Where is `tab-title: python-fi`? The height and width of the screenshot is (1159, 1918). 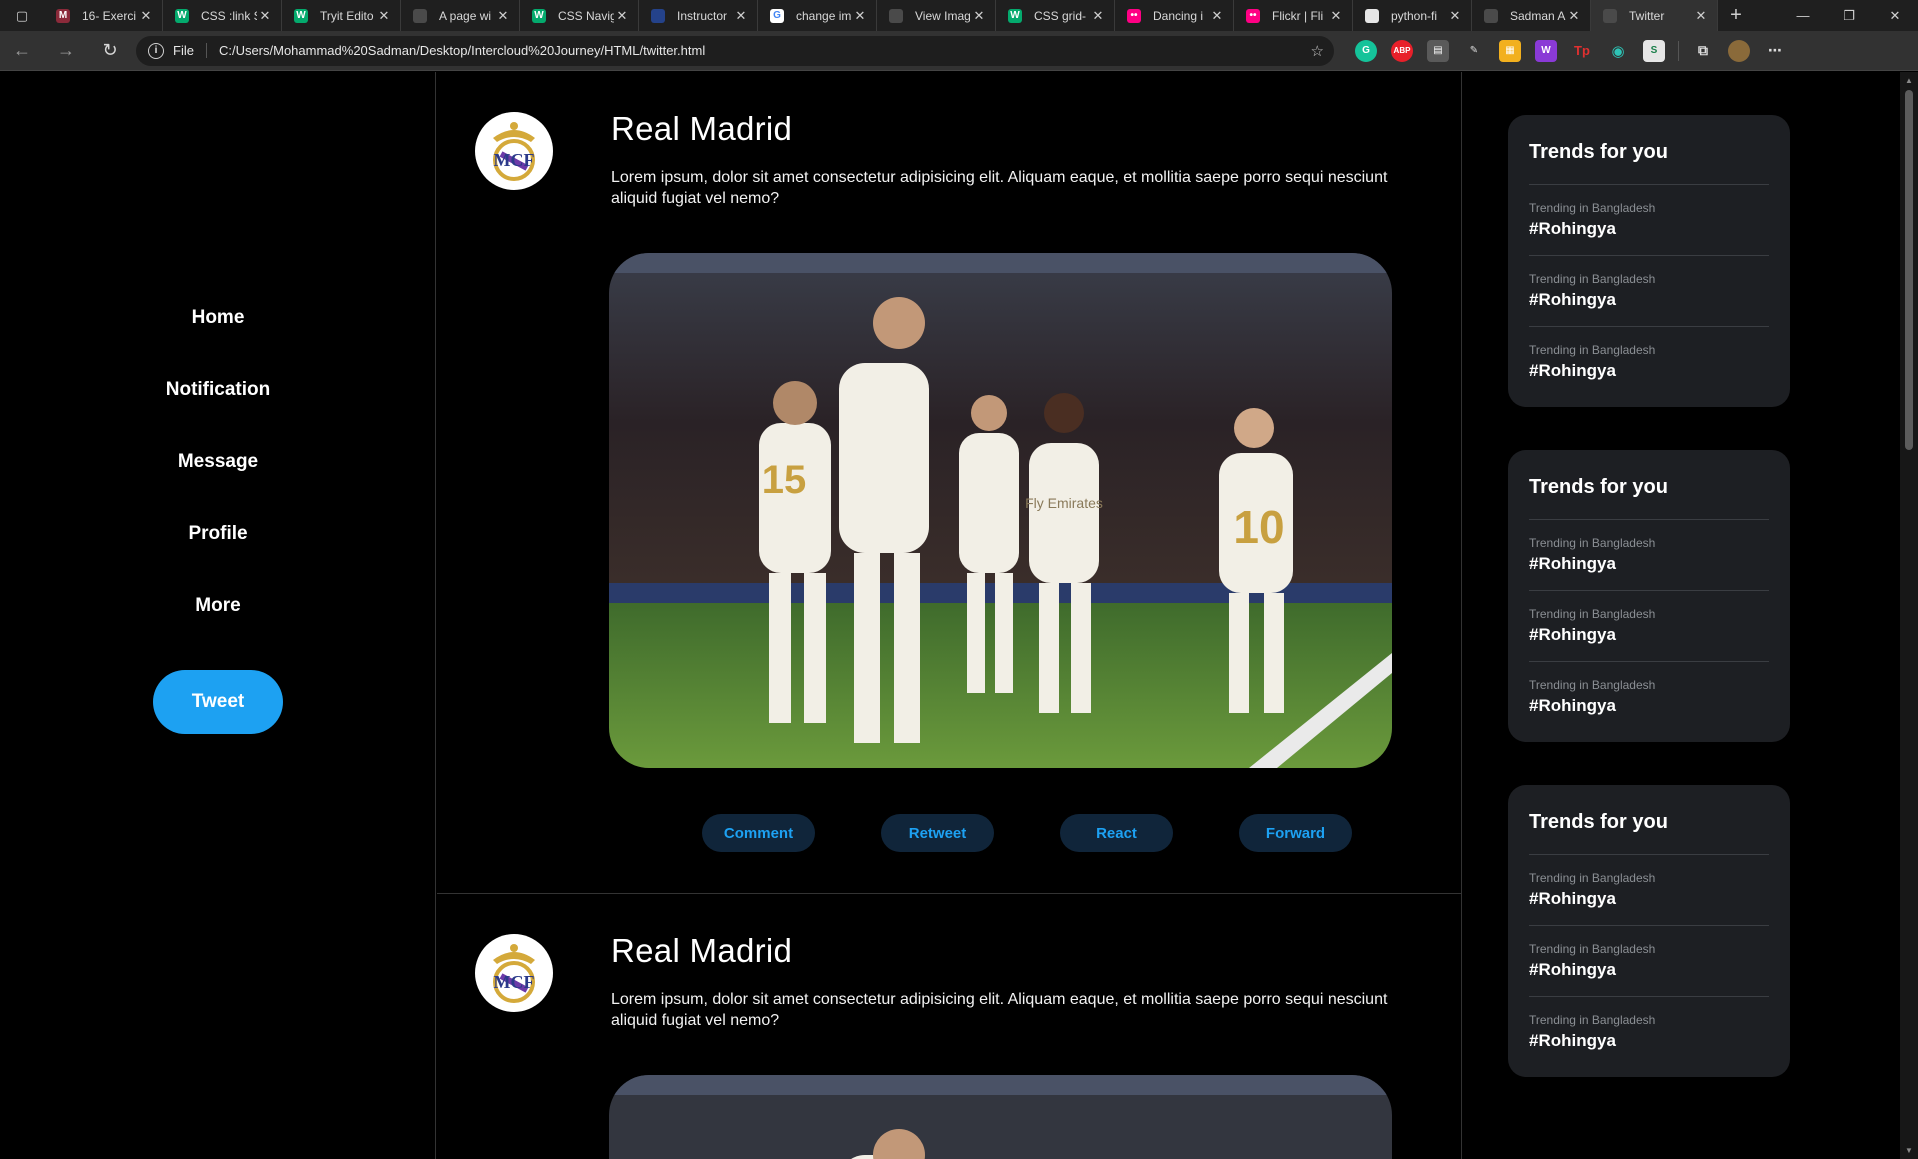
tab-title: python-fi is located at coordinates (1414, 15).